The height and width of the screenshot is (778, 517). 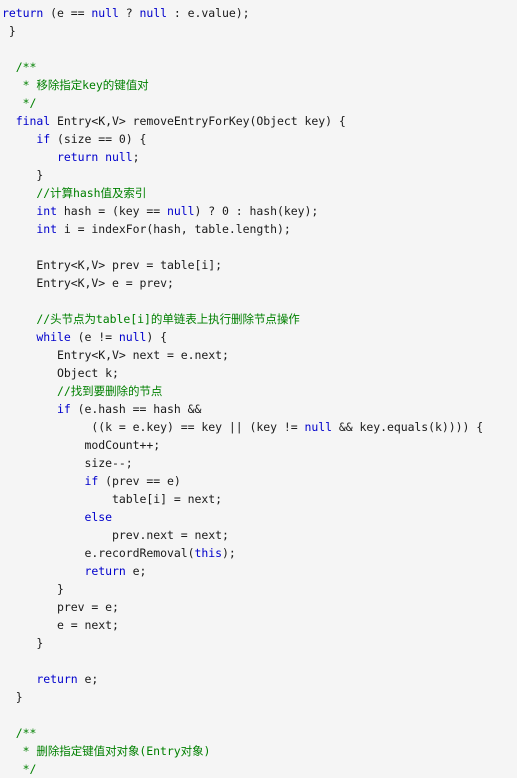 I want to click on code-token-kw: int, so click(x=29, y=229).